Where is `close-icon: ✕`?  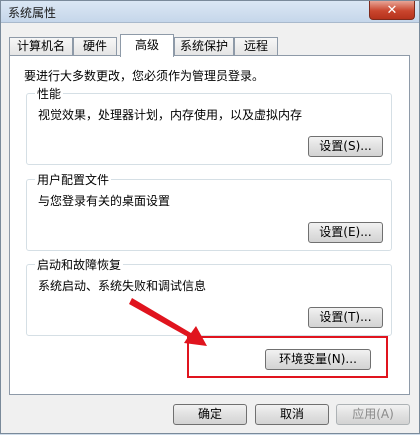 close-icon: ✕ is located at coordinates (392, 10).